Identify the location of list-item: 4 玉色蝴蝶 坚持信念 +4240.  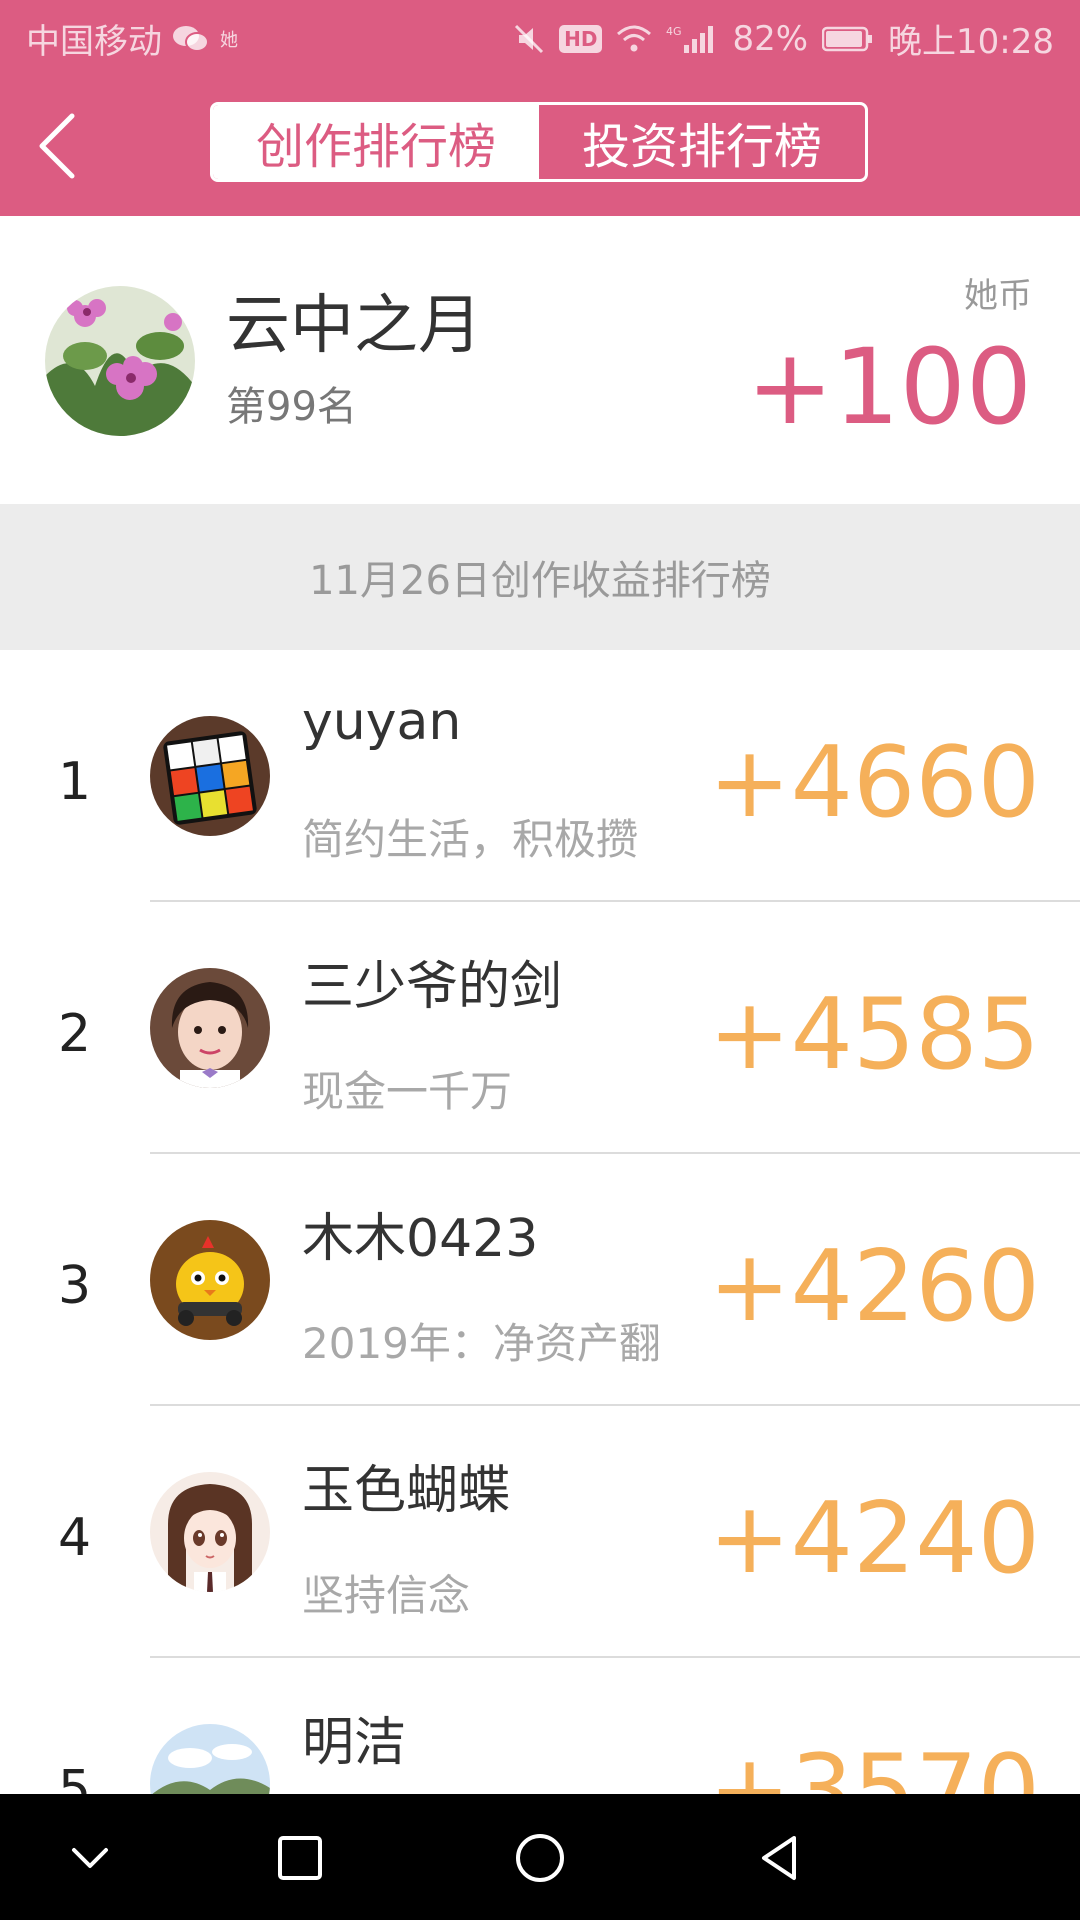
(540, 1532).